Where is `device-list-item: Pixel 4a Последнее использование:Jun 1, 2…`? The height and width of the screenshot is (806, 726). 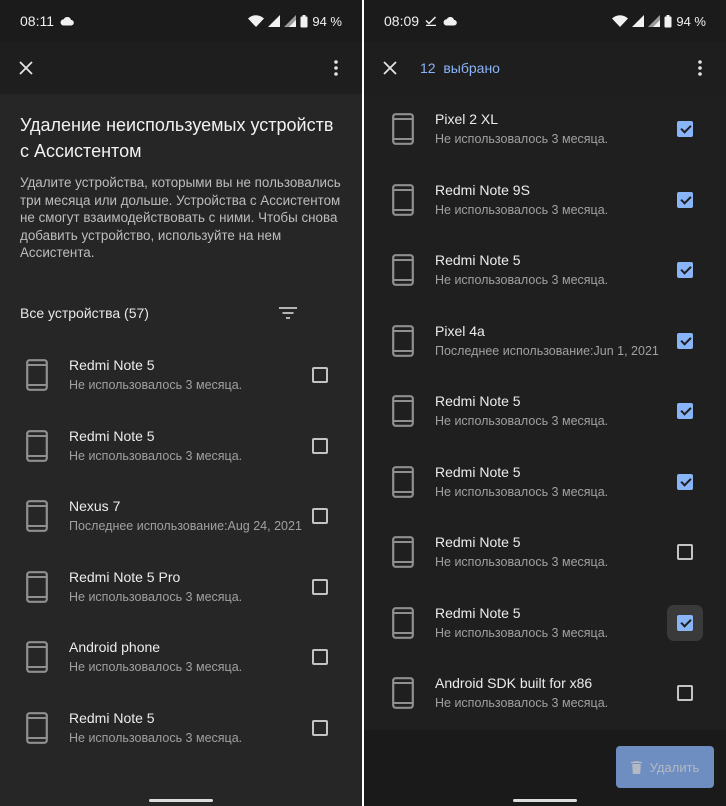 device-list-item: Pixel 4a Последнее использование:Jun 1, 2… is located at coordinates (545, 341).